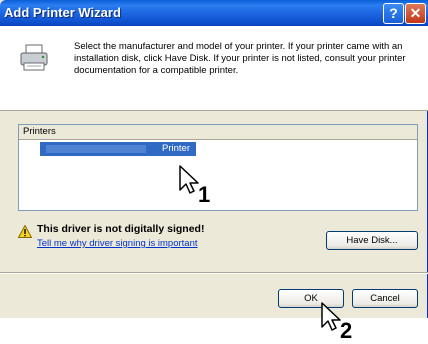  Describe the element at coordinates (346, 330) in the screenshot. I see `step-2-label: 2` at that location.